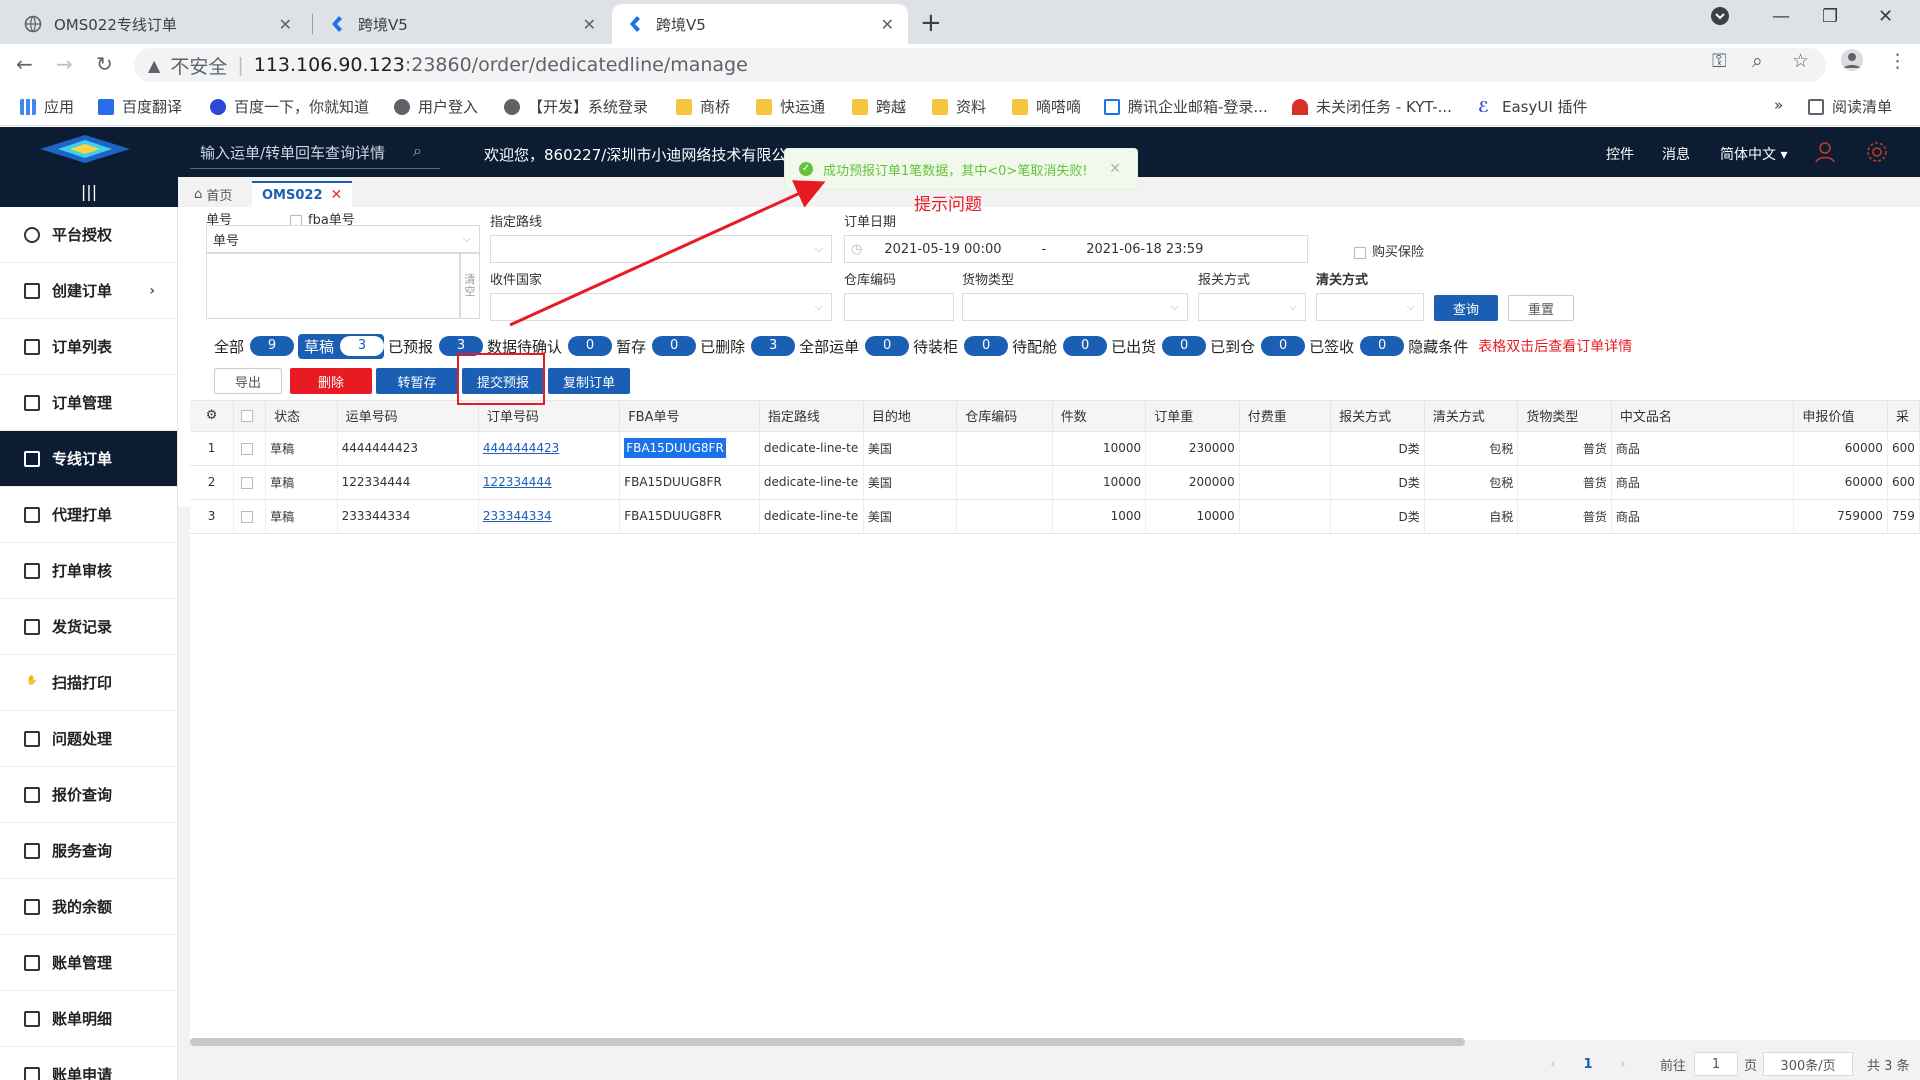 The height and width of the screenshot is (1080, 1920). What do you see at coordinates (1389, 250) in the screenshot?
I see `insurance-checkbox: 购买保险` at bounding box center [1389, 250].